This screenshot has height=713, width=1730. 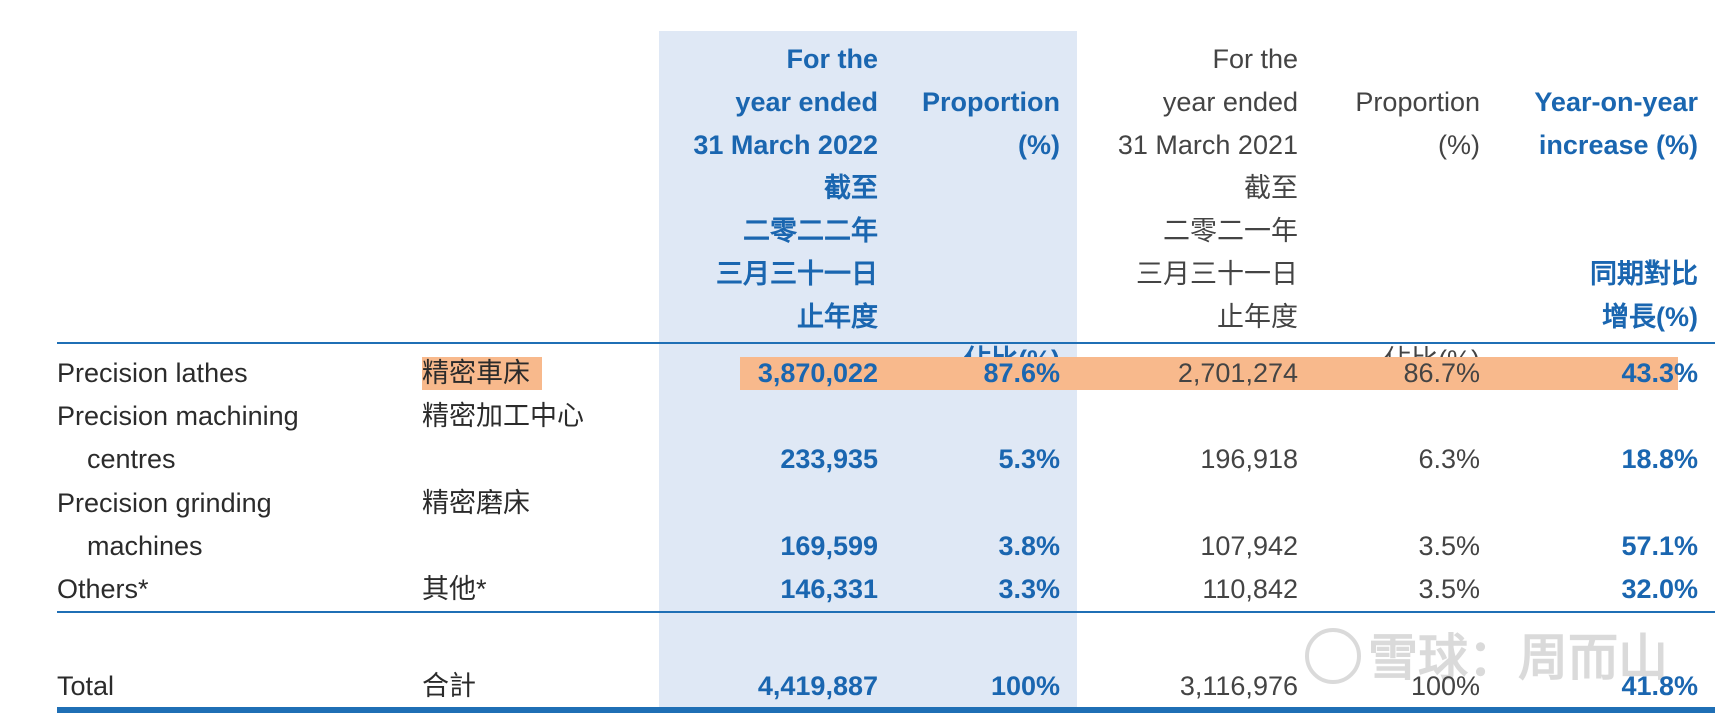 What do you see at coordinates (829, 589) in the screenshot?
I see `value-2022: 146,331` at bounding box center [829, 589].